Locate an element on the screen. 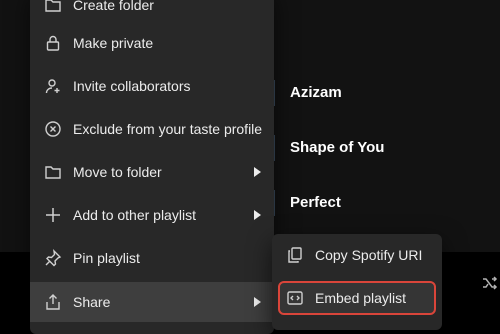  menu-item-label: Add to other playlist is located at coordinates (134, 215).